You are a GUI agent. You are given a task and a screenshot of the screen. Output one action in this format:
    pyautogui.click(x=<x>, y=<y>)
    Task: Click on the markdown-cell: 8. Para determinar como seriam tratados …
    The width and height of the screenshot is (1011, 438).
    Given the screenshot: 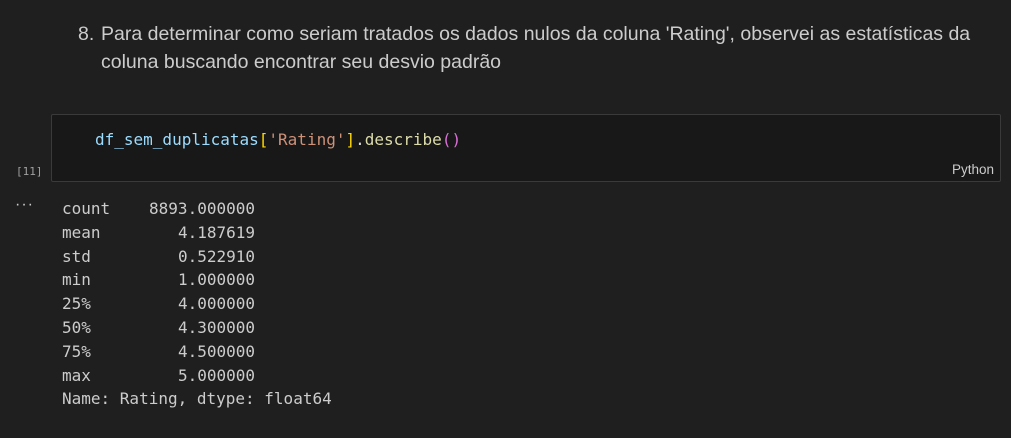 What is the action you would take?
    pyautogui.click(x=540, y=48)
    